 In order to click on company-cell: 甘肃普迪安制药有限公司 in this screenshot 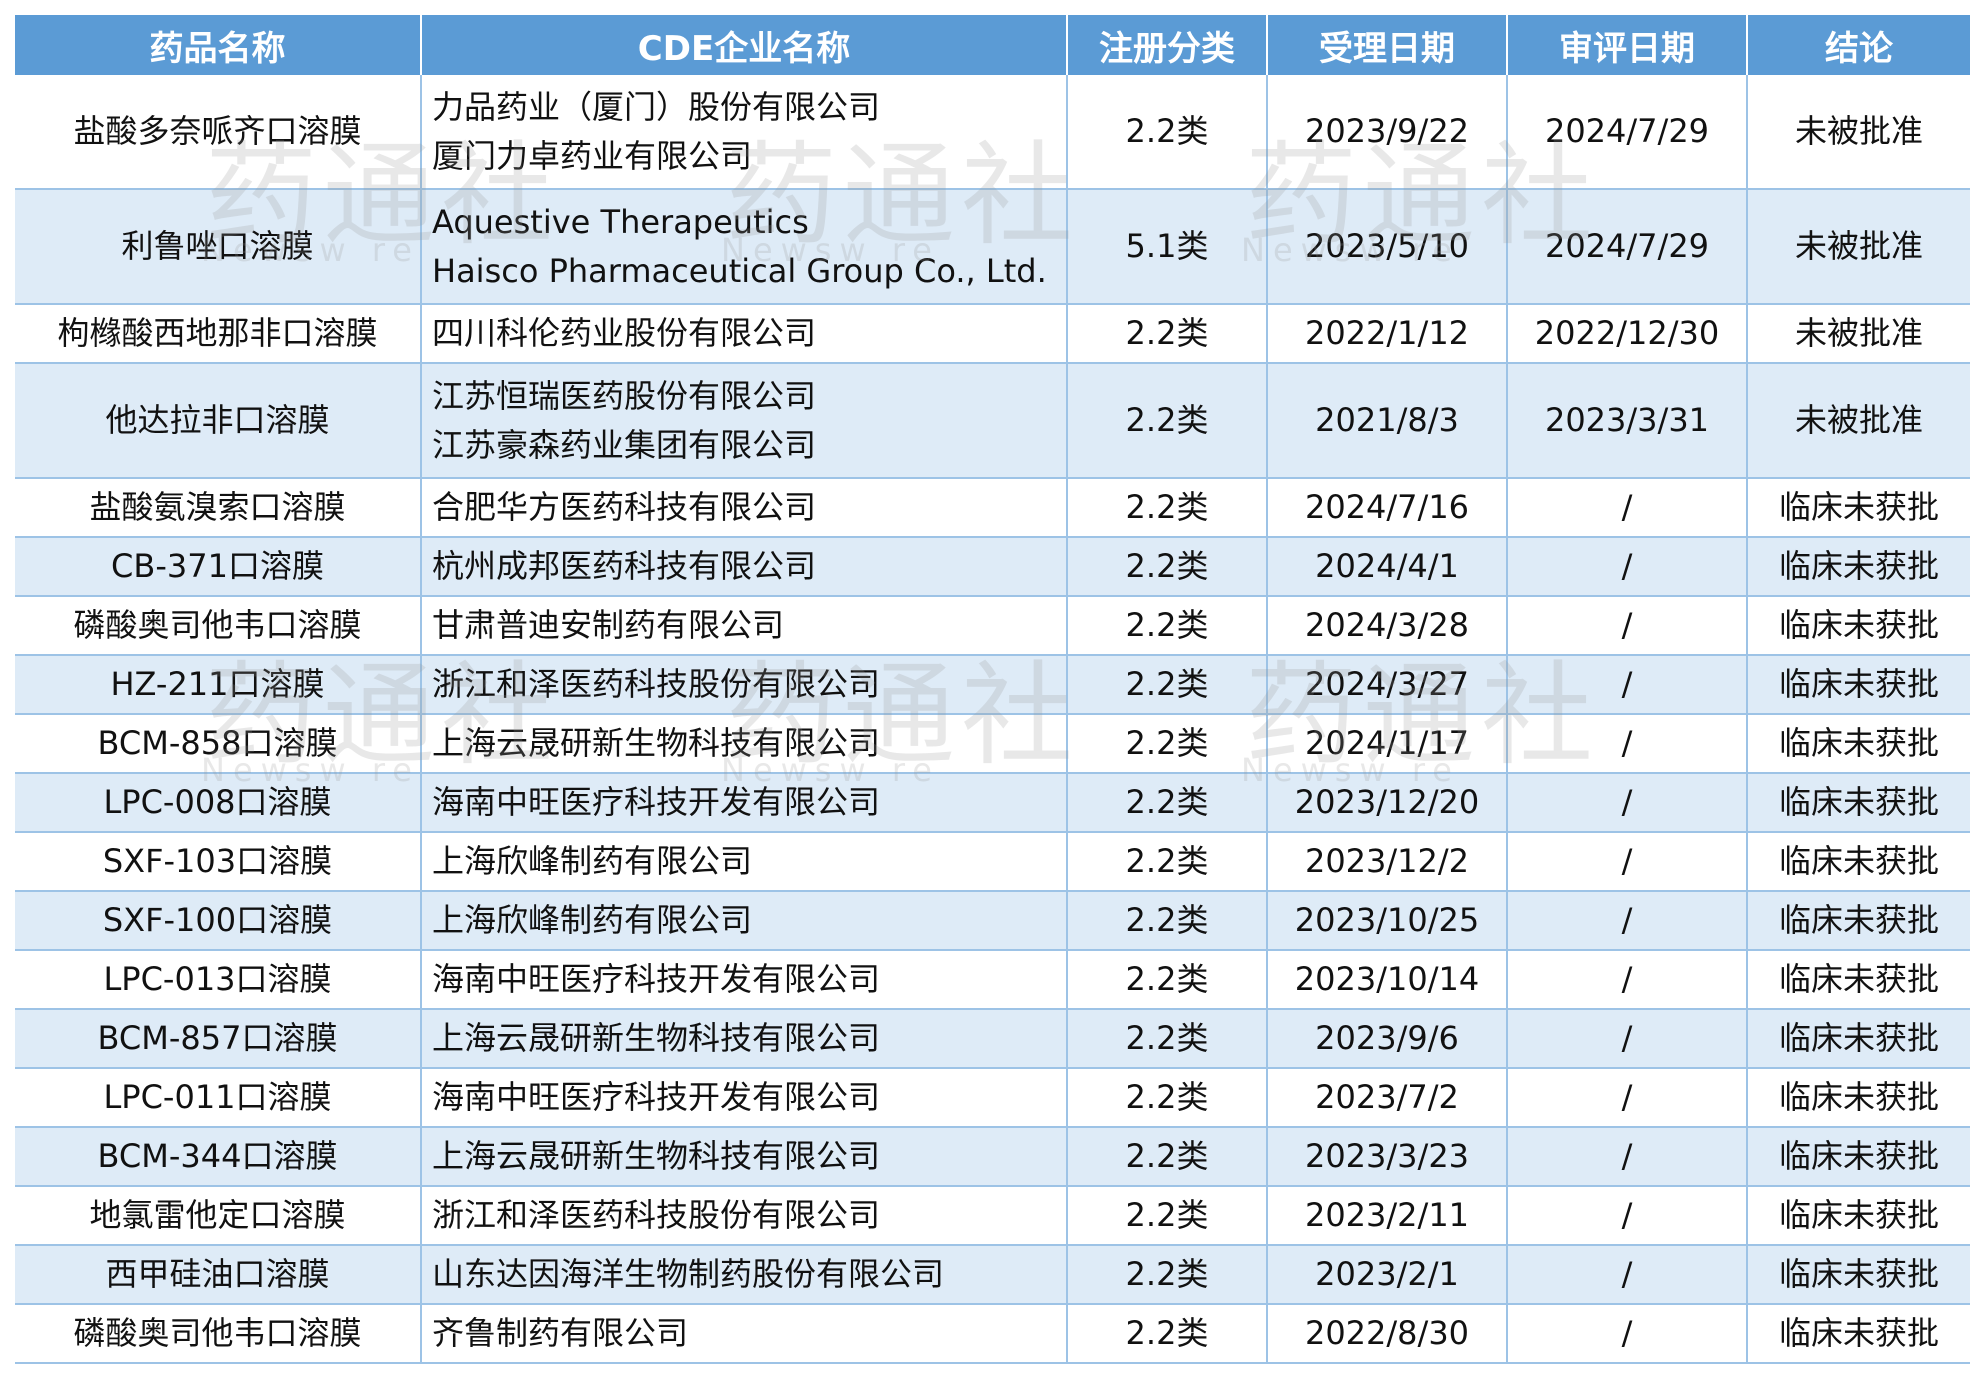, I will do `click(744, 626)`.